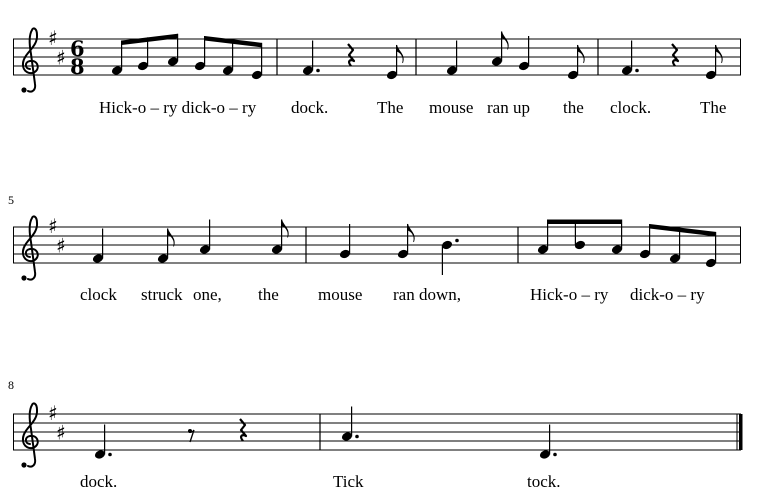 This screenshot has height=504, width=758. Describe the element at coordinates (508, 107) in the screenshot. I see `lyric-syllable: ran up` at that location.